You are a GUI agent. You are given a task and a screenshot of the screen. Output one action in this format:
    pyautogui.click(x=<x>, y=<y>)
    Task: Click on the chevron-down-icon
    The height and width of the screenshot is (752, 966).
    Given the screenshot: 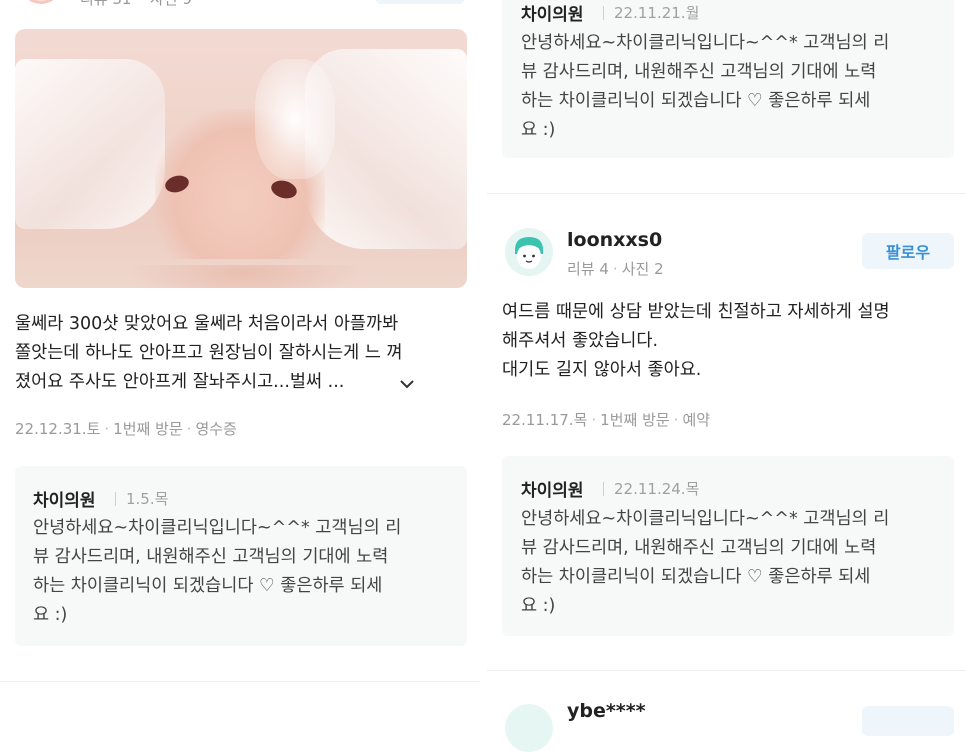 What is the action you would take?
    pyautogui.click(x=407, y=384)
    